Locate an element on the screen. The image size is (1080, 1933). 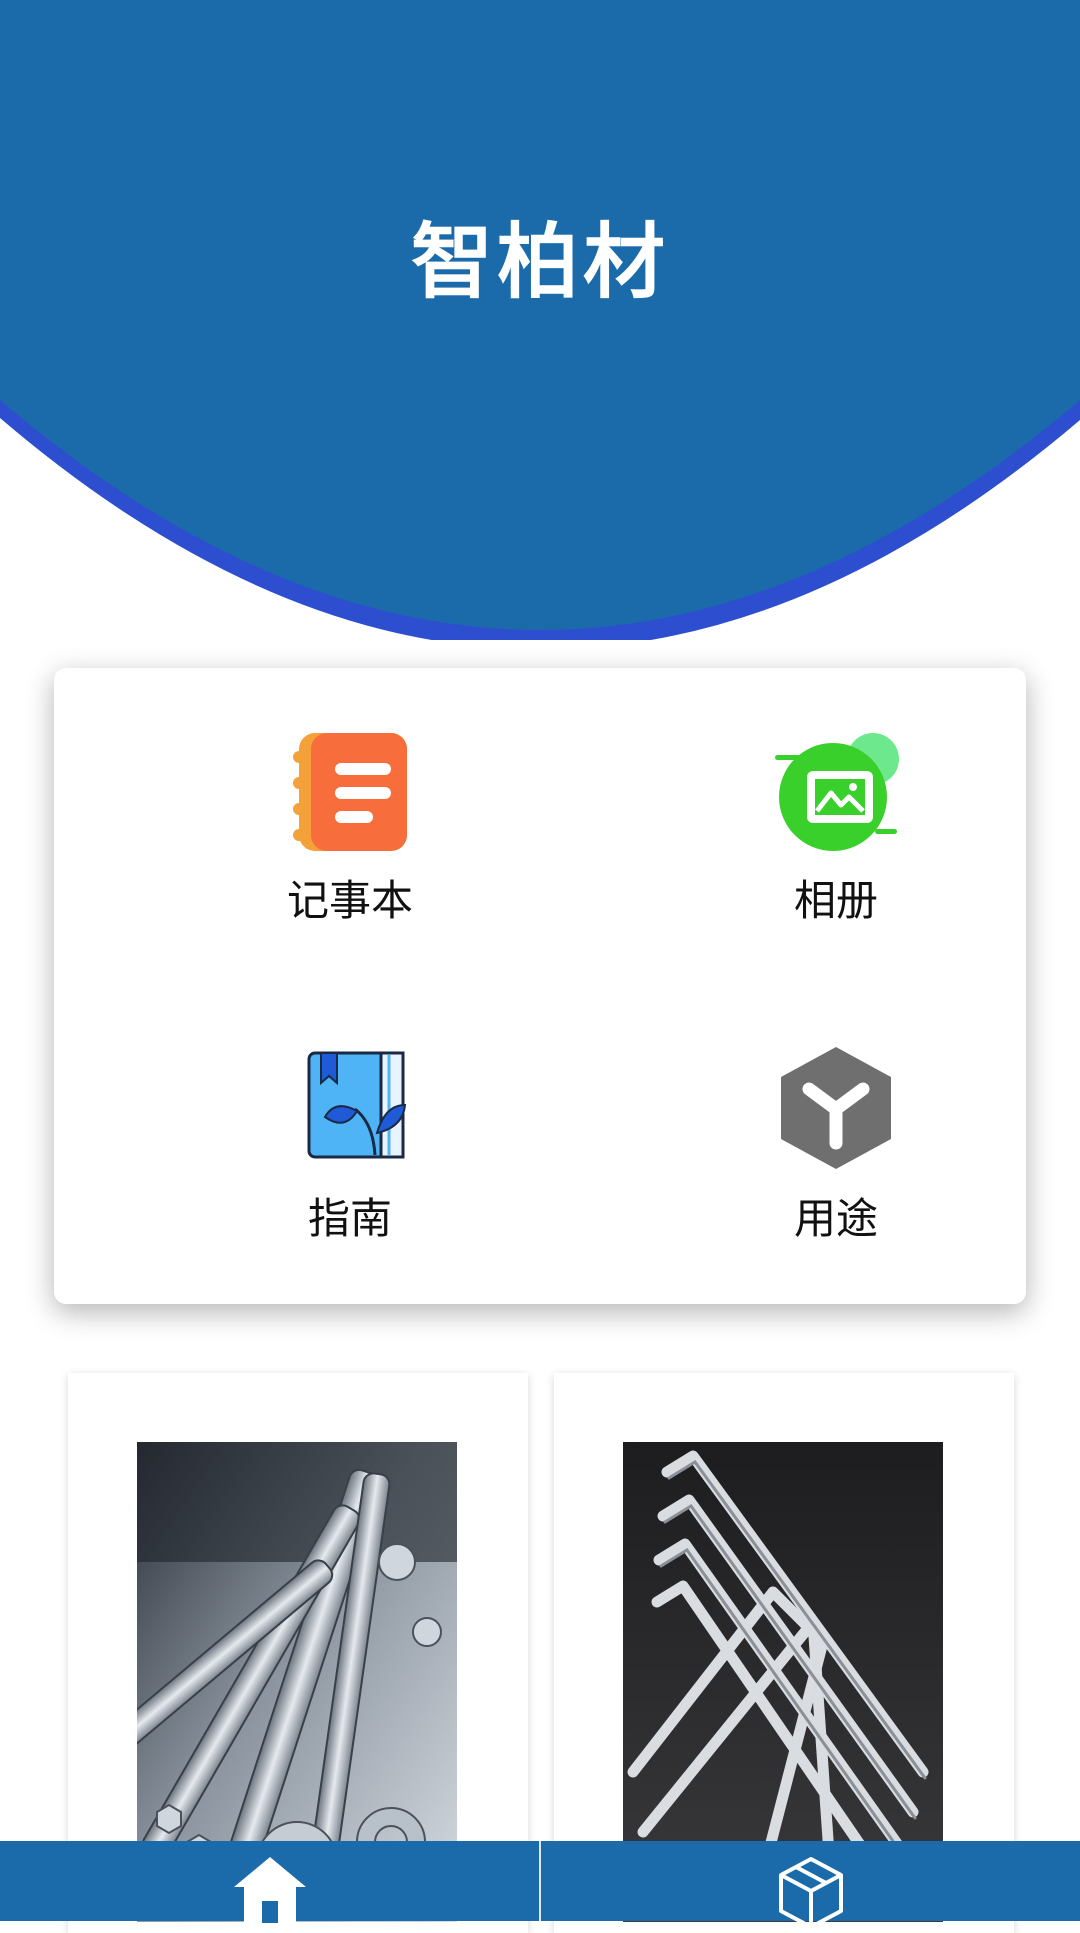
cube-icon is located at coordinates (810, 1890).